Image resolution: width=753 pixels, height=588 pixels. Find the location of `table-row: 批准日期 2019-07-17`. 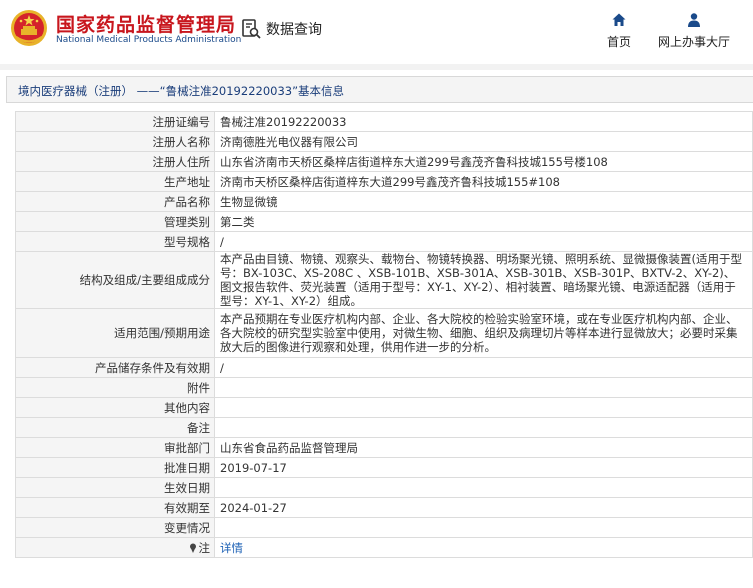

table-row: 批准日期 2019-07-17 is located at coordinates (384, 467).